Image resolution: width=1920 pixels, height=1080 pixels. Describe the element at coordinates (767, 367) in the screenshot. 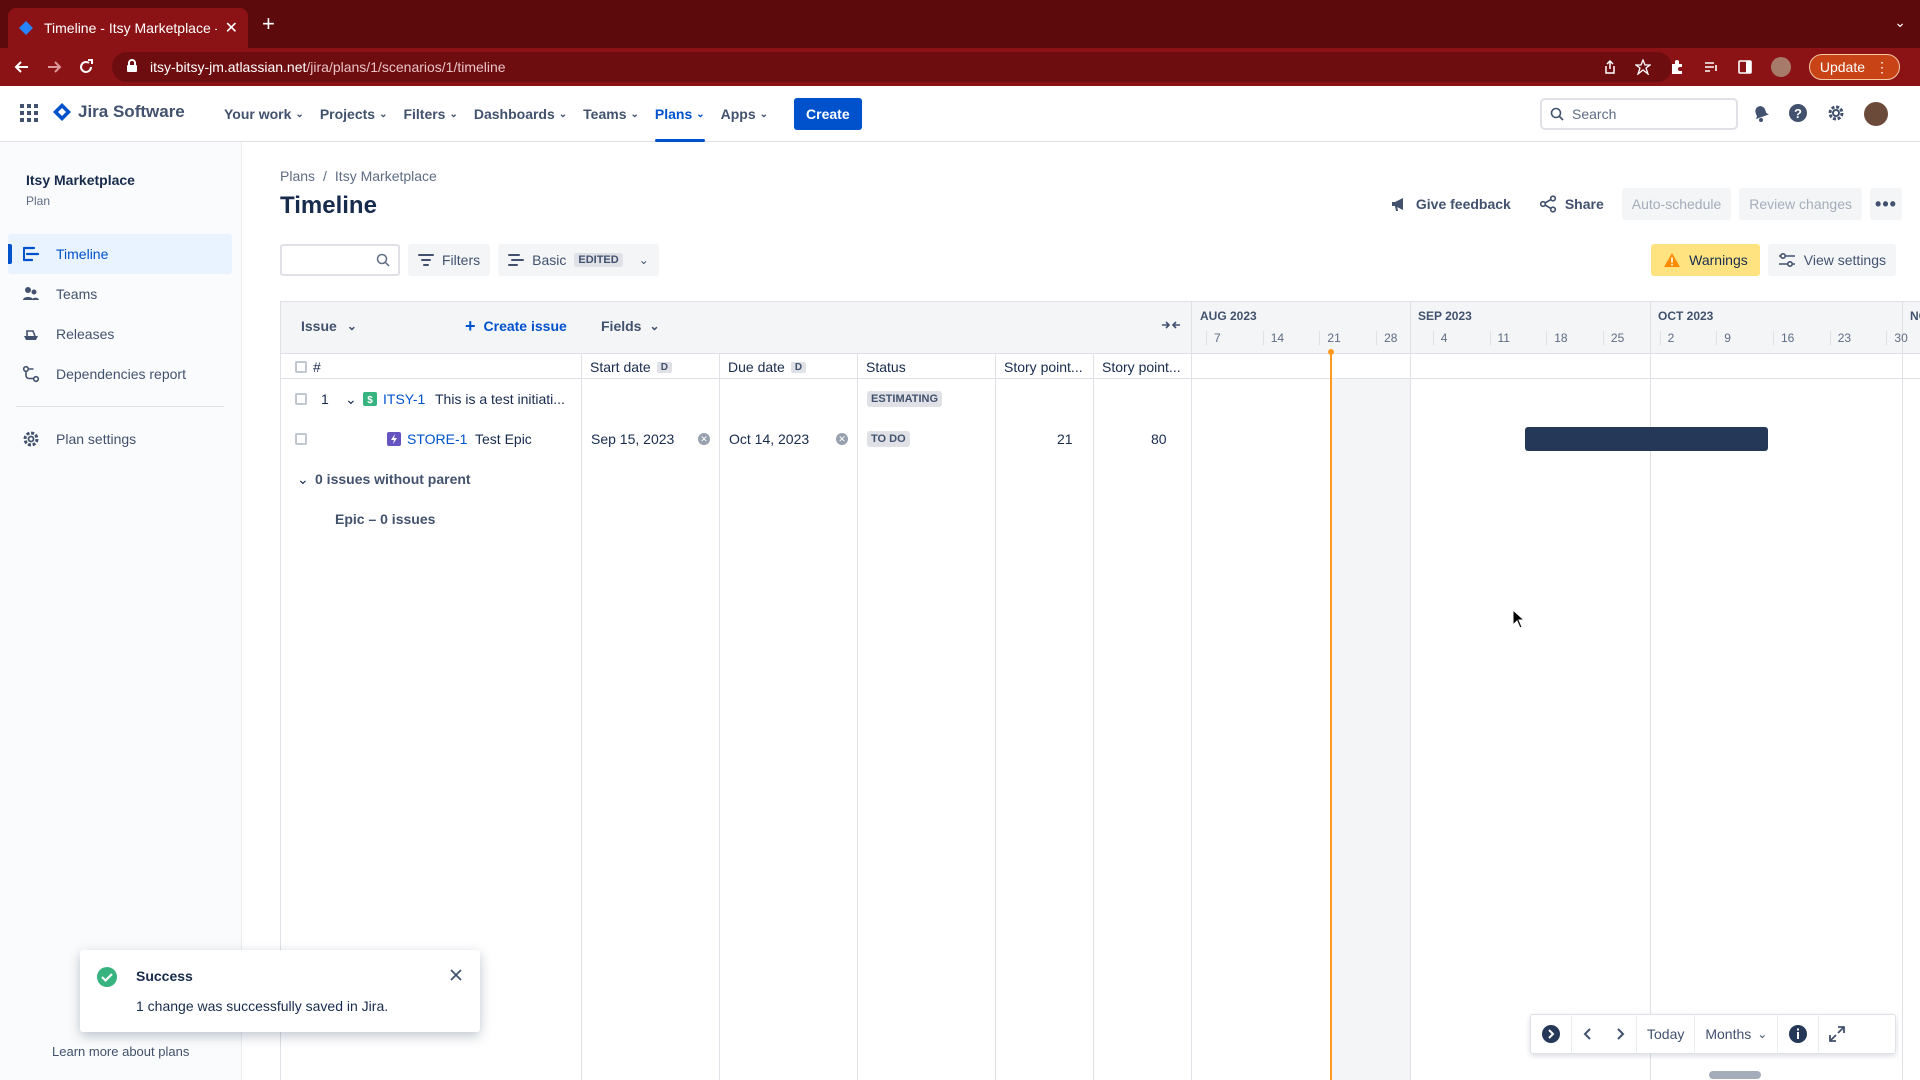

I see `due-date-header: Due date D` at that location.